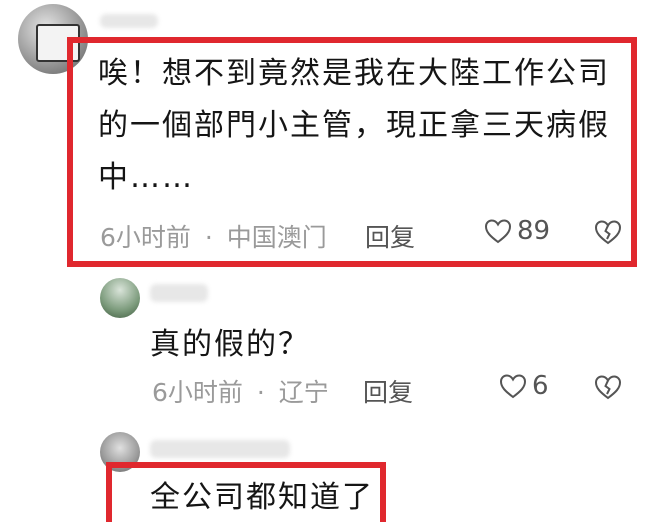  What do you see at coordinates (303, 392) in the screenshot?
I see `comment-location: 辽宁` at bounding box center [303, 392].